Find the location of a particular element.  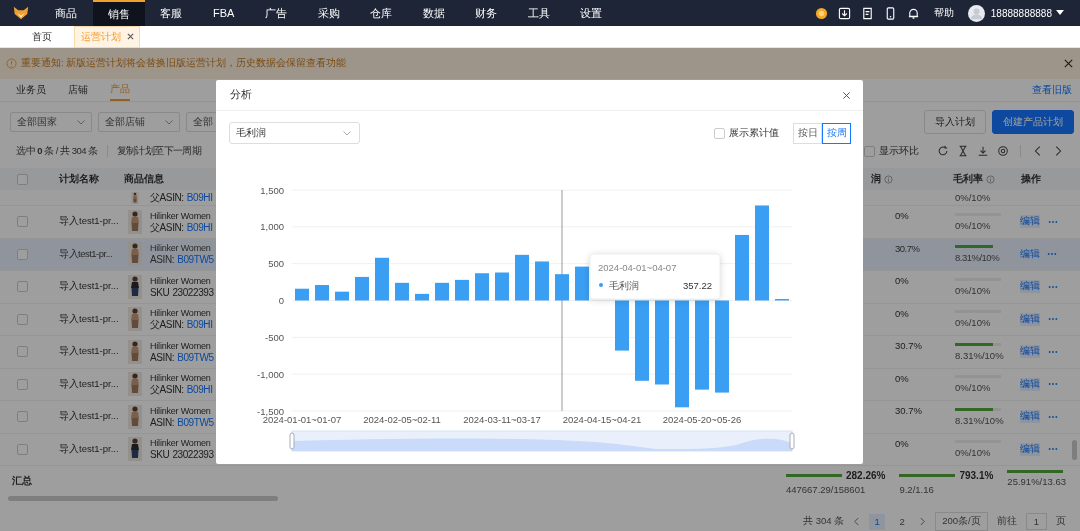

bell-icon is located at coordinates (913, 13).